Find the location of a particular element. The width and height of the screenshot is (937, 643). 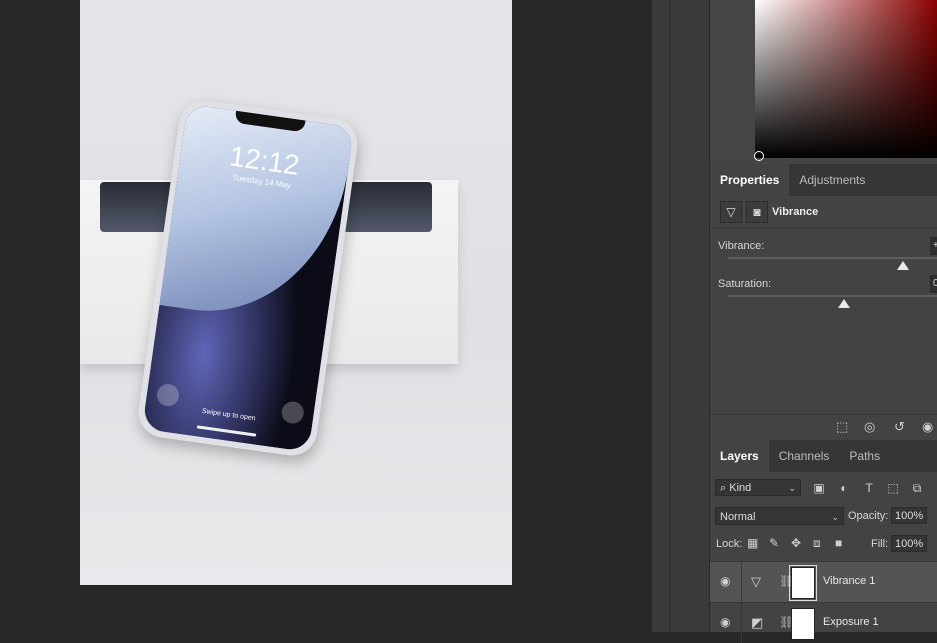

color-picker-field is located at coordinates (846, 79).